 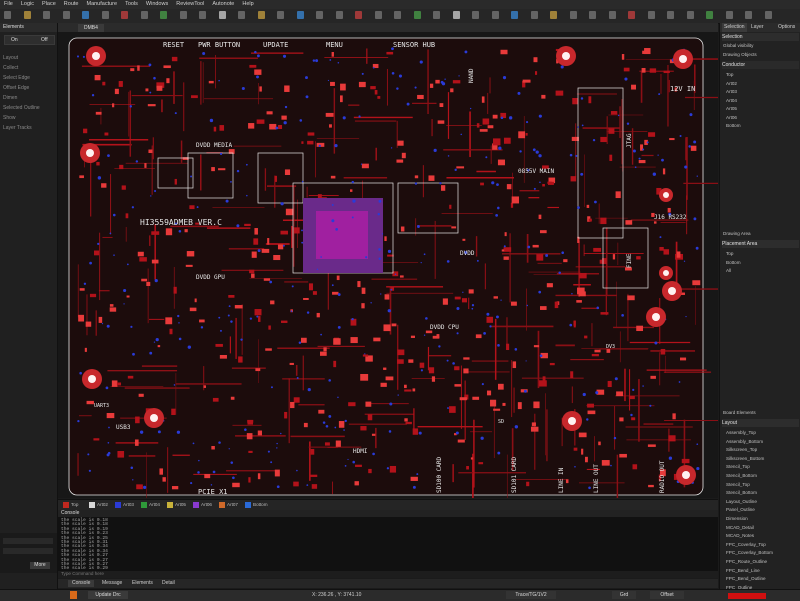 What do you see at coordinates (740, 55) in the screenshot?
I see `drawing-objects: Drawing Objects` at bounding box center [740, 55].